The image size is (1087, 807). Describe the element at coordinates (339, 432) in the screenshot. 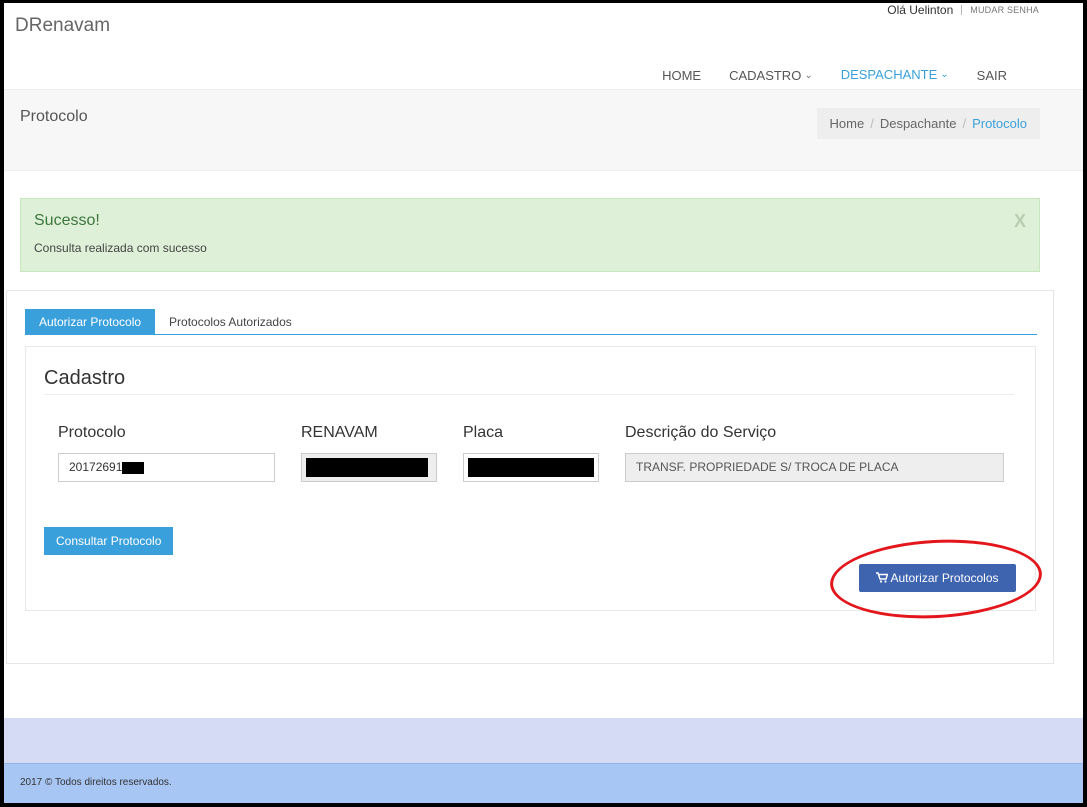

I see `renavam-label: RENAVAM` at that location.